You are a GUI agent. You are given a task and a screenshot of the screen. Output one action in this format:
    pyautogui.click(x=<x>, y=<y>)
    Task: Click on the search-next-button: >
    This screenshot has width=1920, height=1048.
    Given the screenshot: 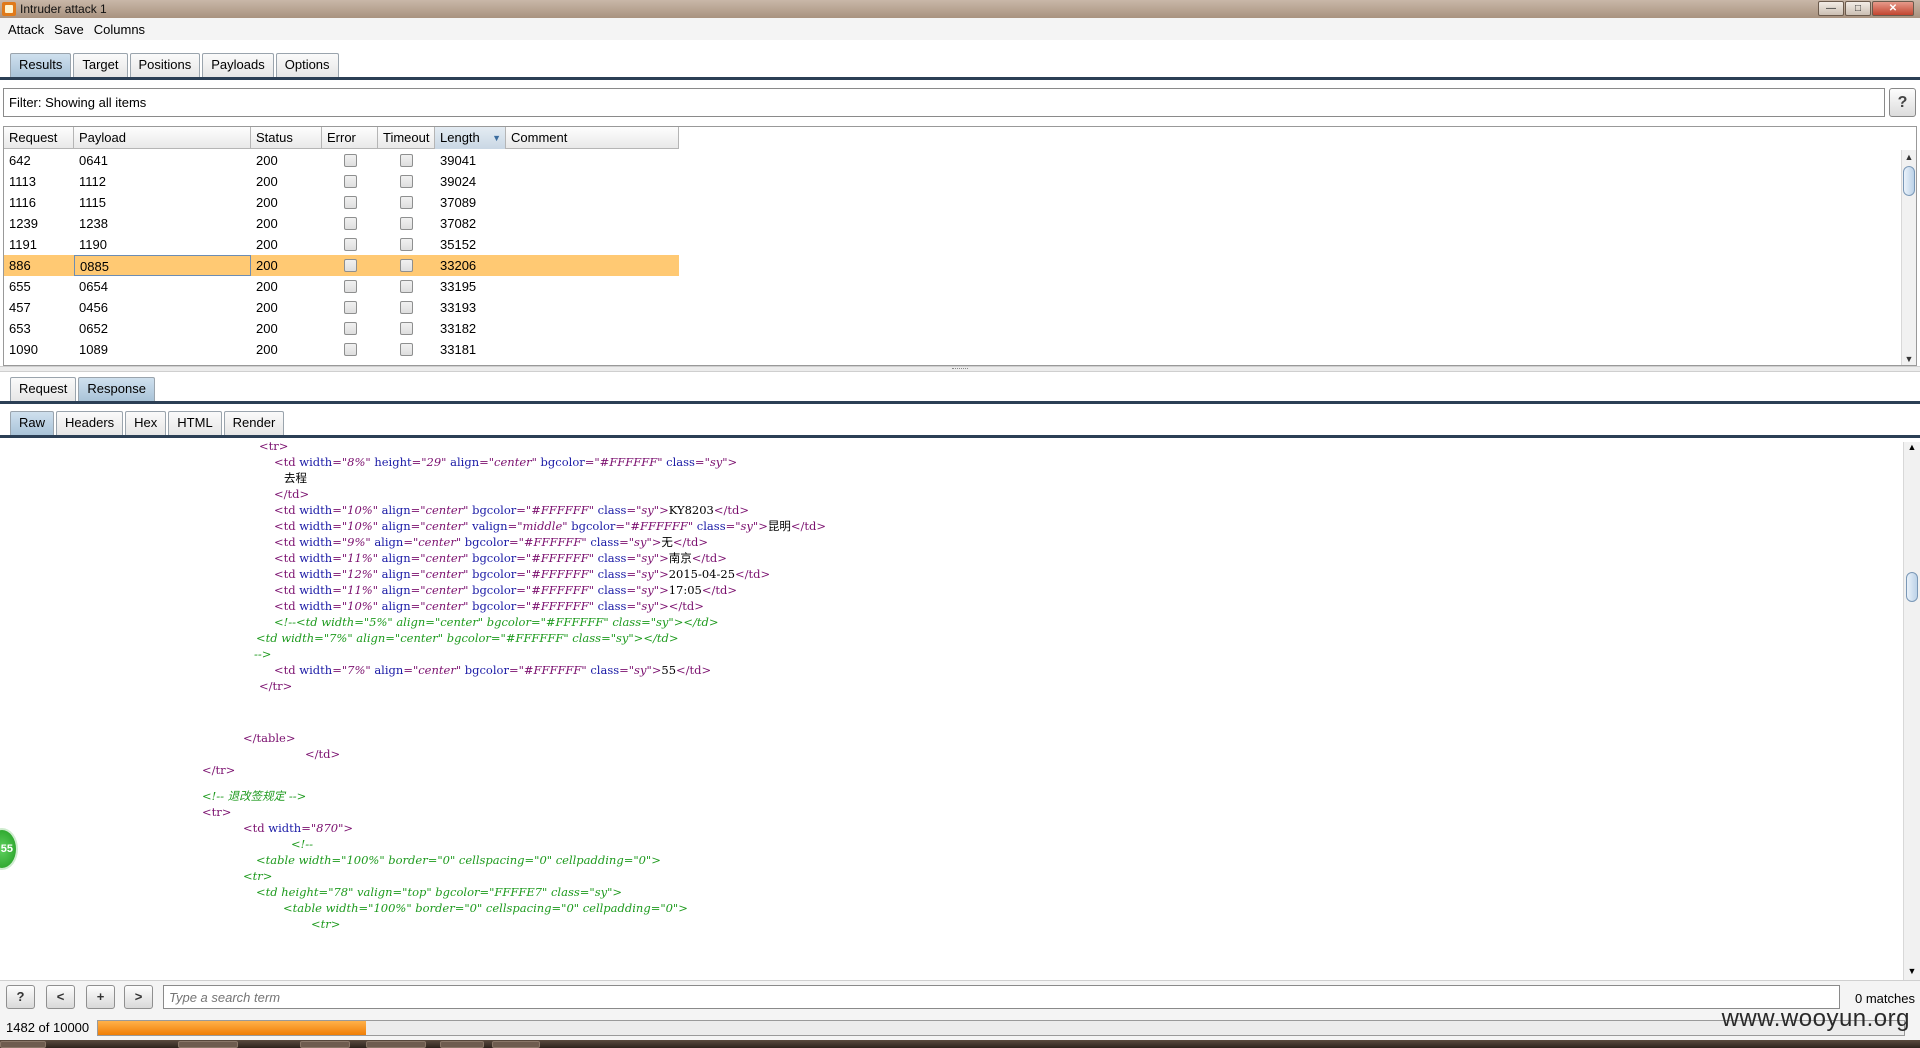 What is the action you would take?
    pyautogui.click(x=138, y=997)
    